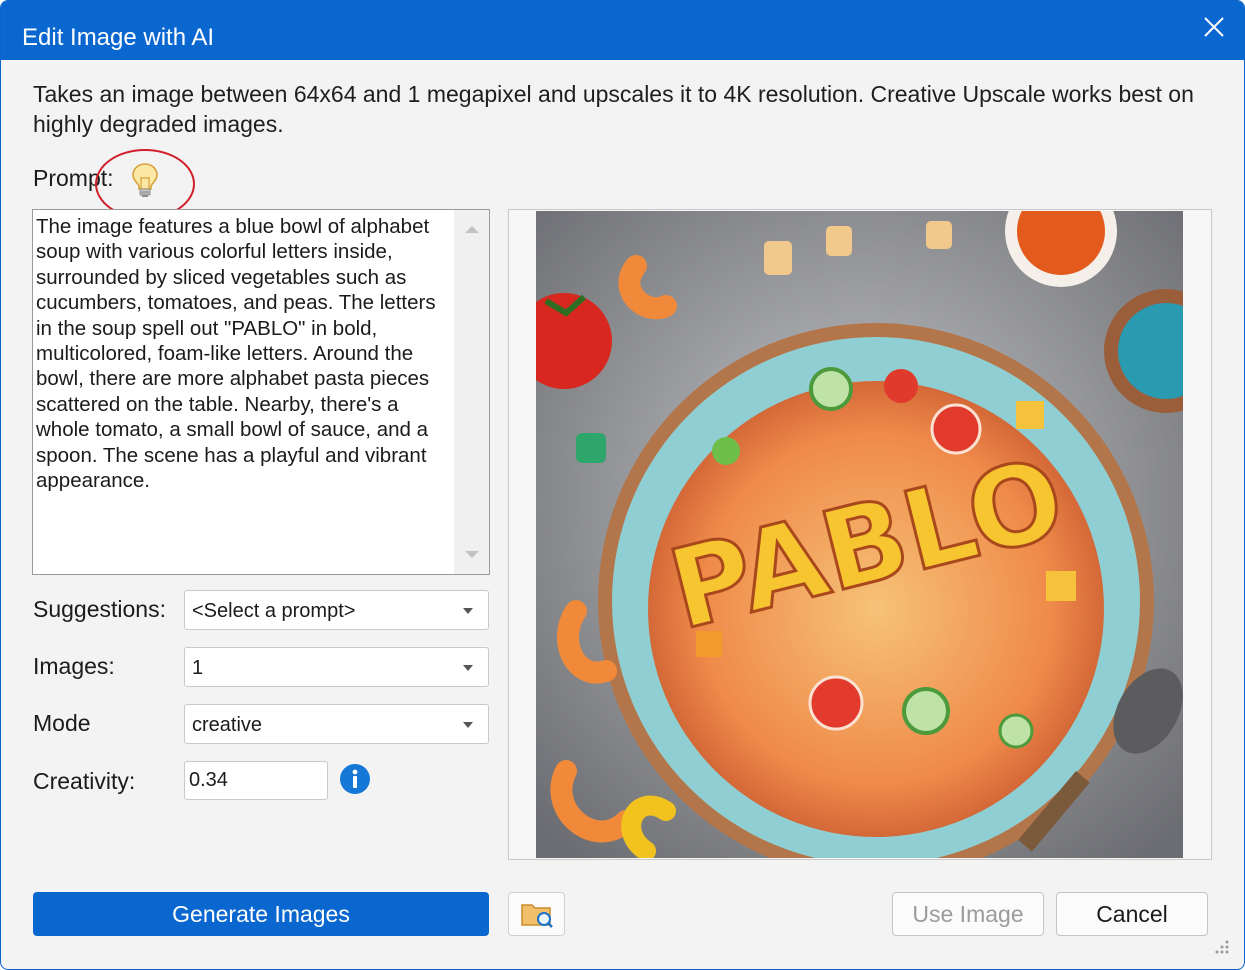 Image resolution: width=1245 pixels, height=970 pixels. What do you see at coordinates (261, 914) in the screenshot?
I see `generate-images-button: Generate Images` at bounding box center [261, 914].